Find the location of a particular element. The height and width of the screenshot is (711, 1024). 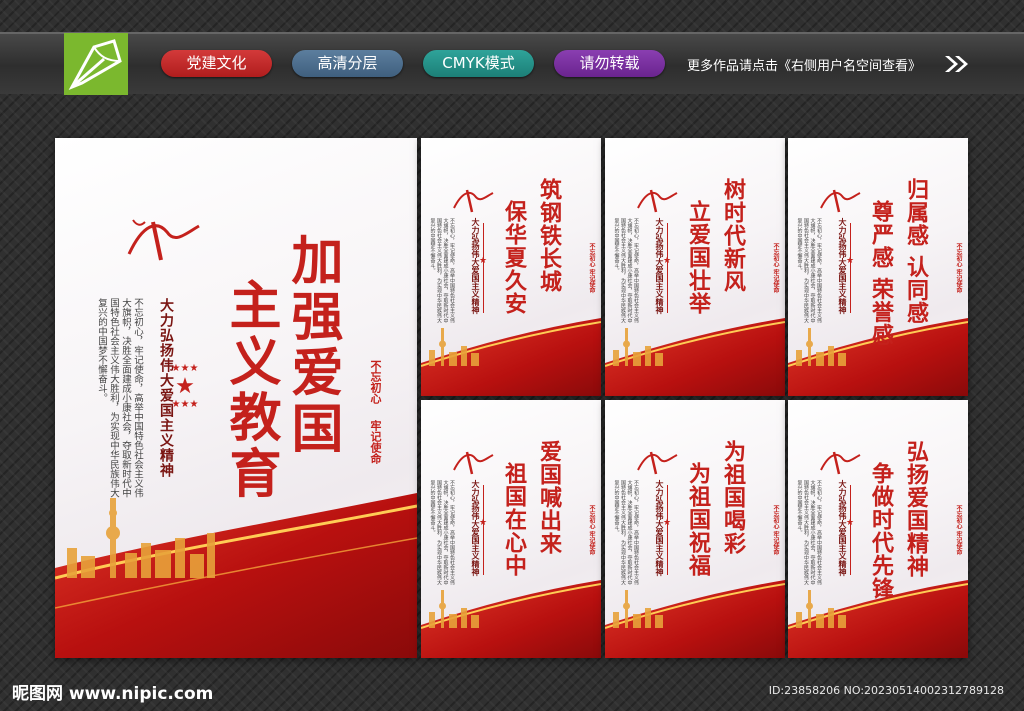

poster-title-col-2: 祖国在心中 is located at coordinates (514, 519).